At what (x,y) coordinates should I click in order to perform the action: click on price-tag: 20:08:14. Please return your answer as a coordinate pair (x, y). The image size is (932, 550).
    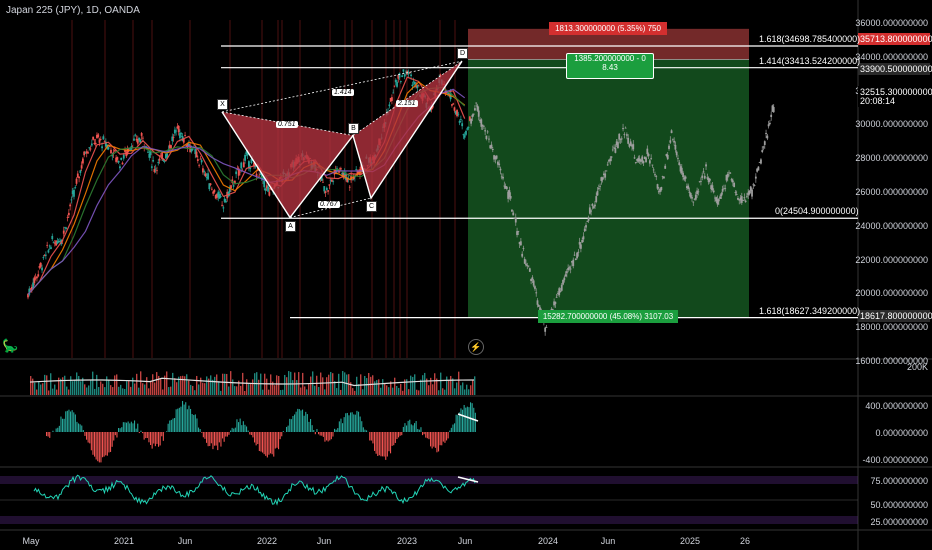
    Looking at the image, I should click on (894, 101).